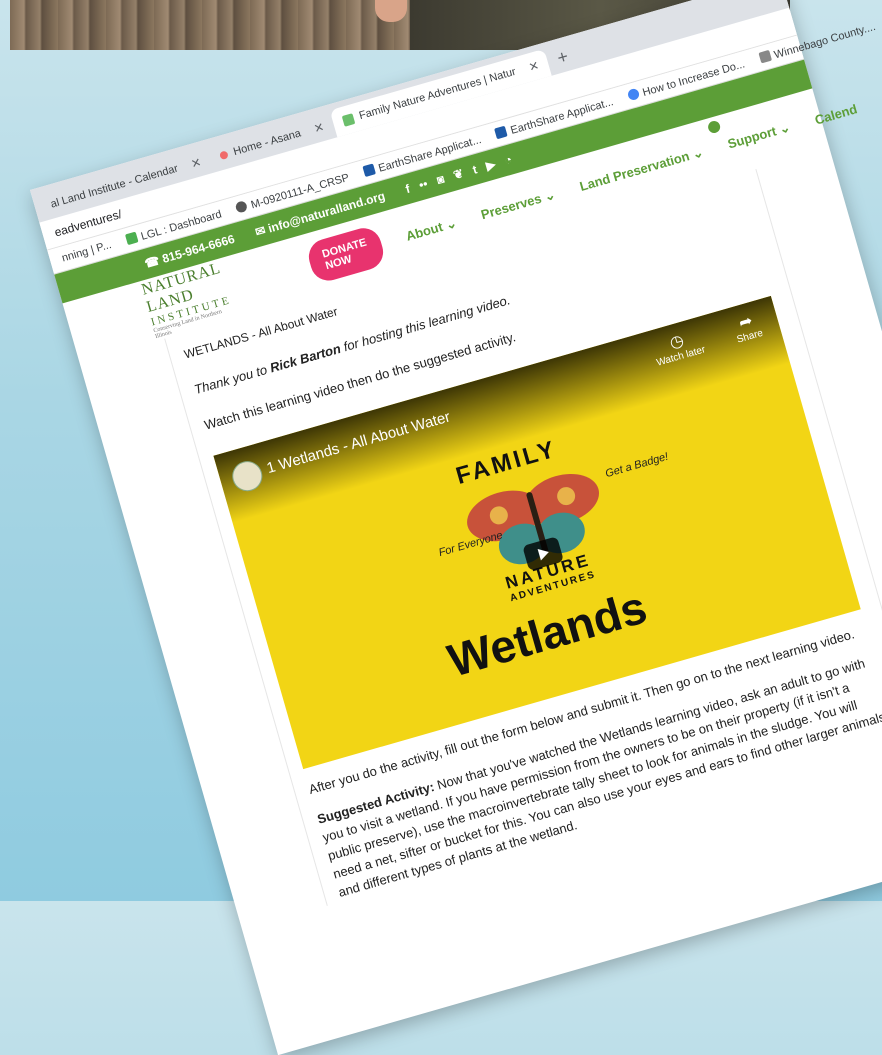 This screenshot has height=1055, width=882. What do you see at coordinates (431, 230) in the screenshot?
I see `nav-about: About ⌄` at bounding box center [431, 230].